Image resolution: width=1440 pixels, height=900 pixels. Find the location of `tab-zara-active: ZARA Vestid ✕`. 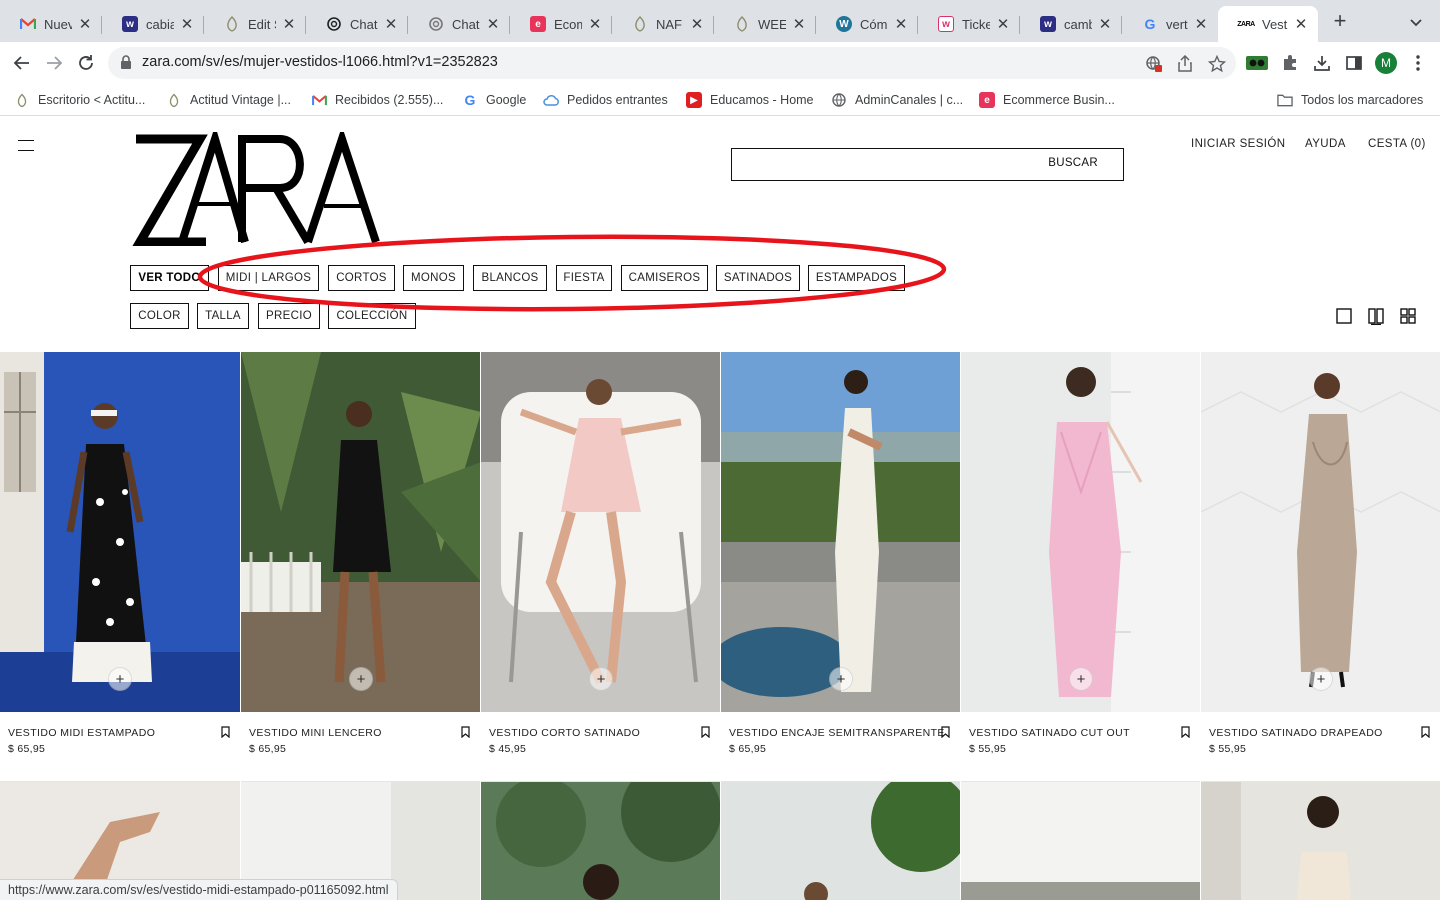

tab-zara-active: ZARA Vestid ✕ is located at coordinates (1268, 24).